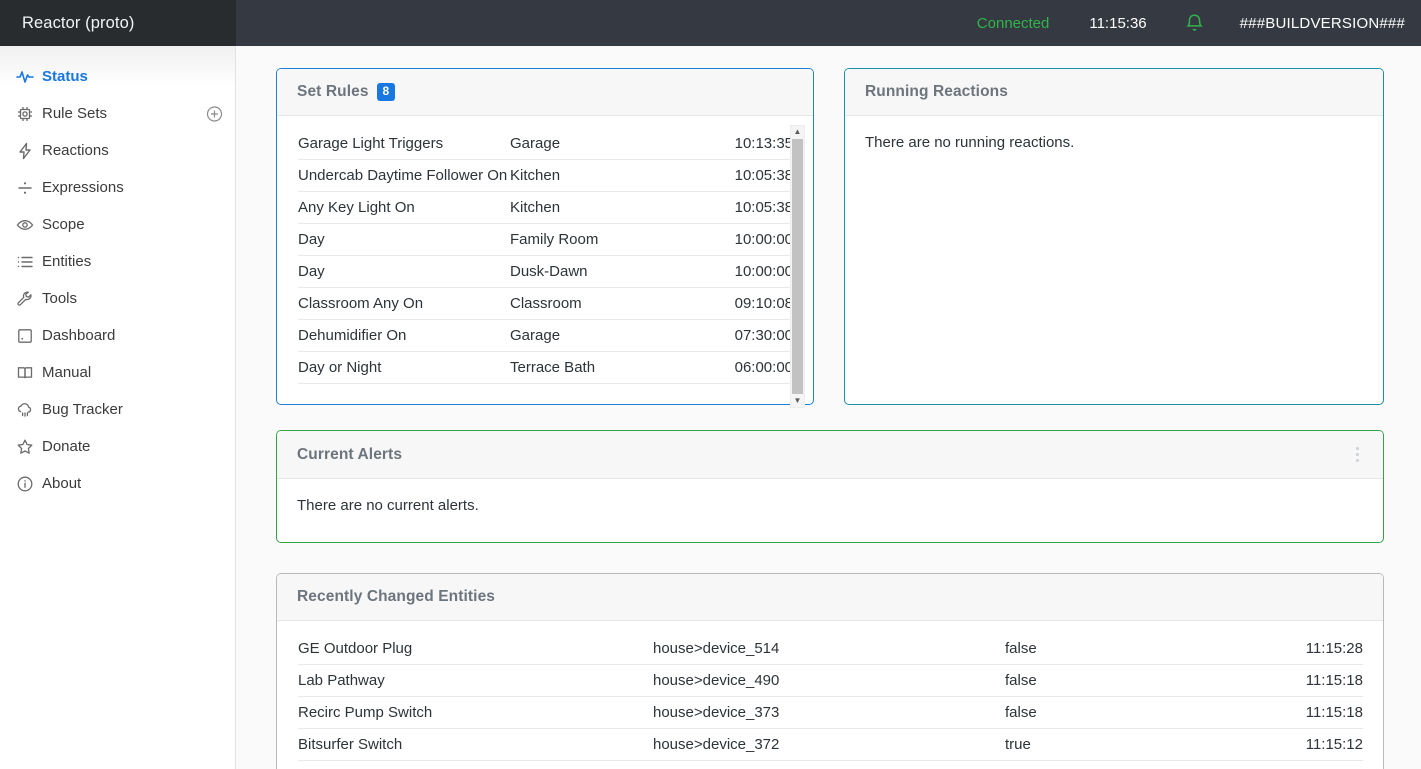  I want to click on divide-icon, so click(29, 188).